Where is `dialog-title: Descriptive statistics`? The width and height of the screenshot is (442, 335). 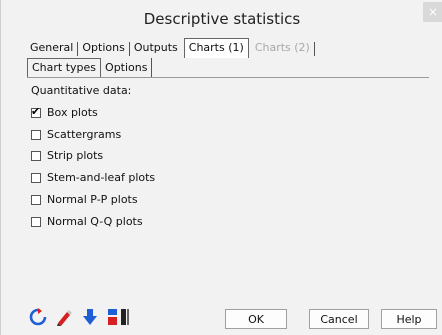
dialog-title: Descriptive statistics is located at coordinates (222, 19).